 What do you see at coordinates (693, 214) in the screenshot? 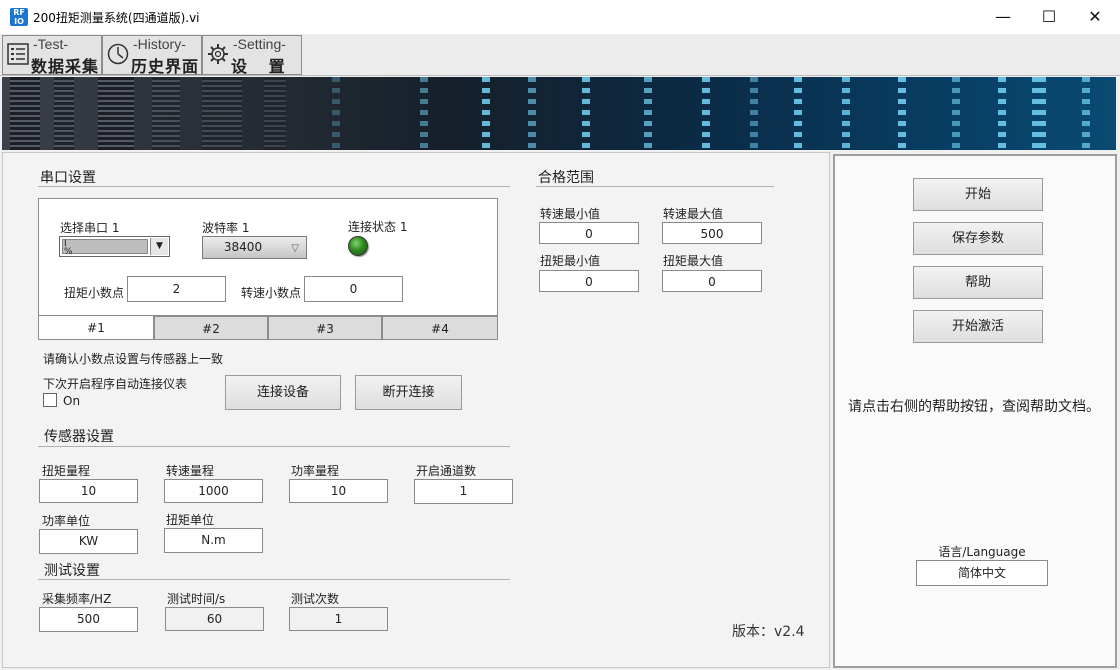
I see `speed-max-label: 转速最大值` at bounding box center [693, 214].